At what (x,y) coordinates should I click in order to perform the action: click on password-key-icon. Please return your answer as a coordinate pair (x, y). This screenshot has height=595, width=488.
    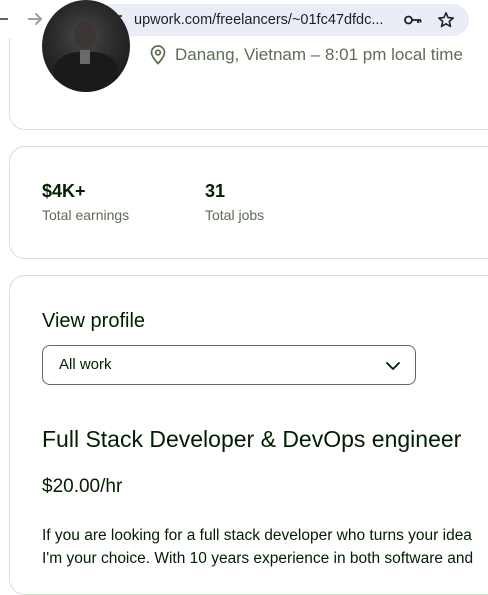
    Looking at the image, I should click on (413, 20).